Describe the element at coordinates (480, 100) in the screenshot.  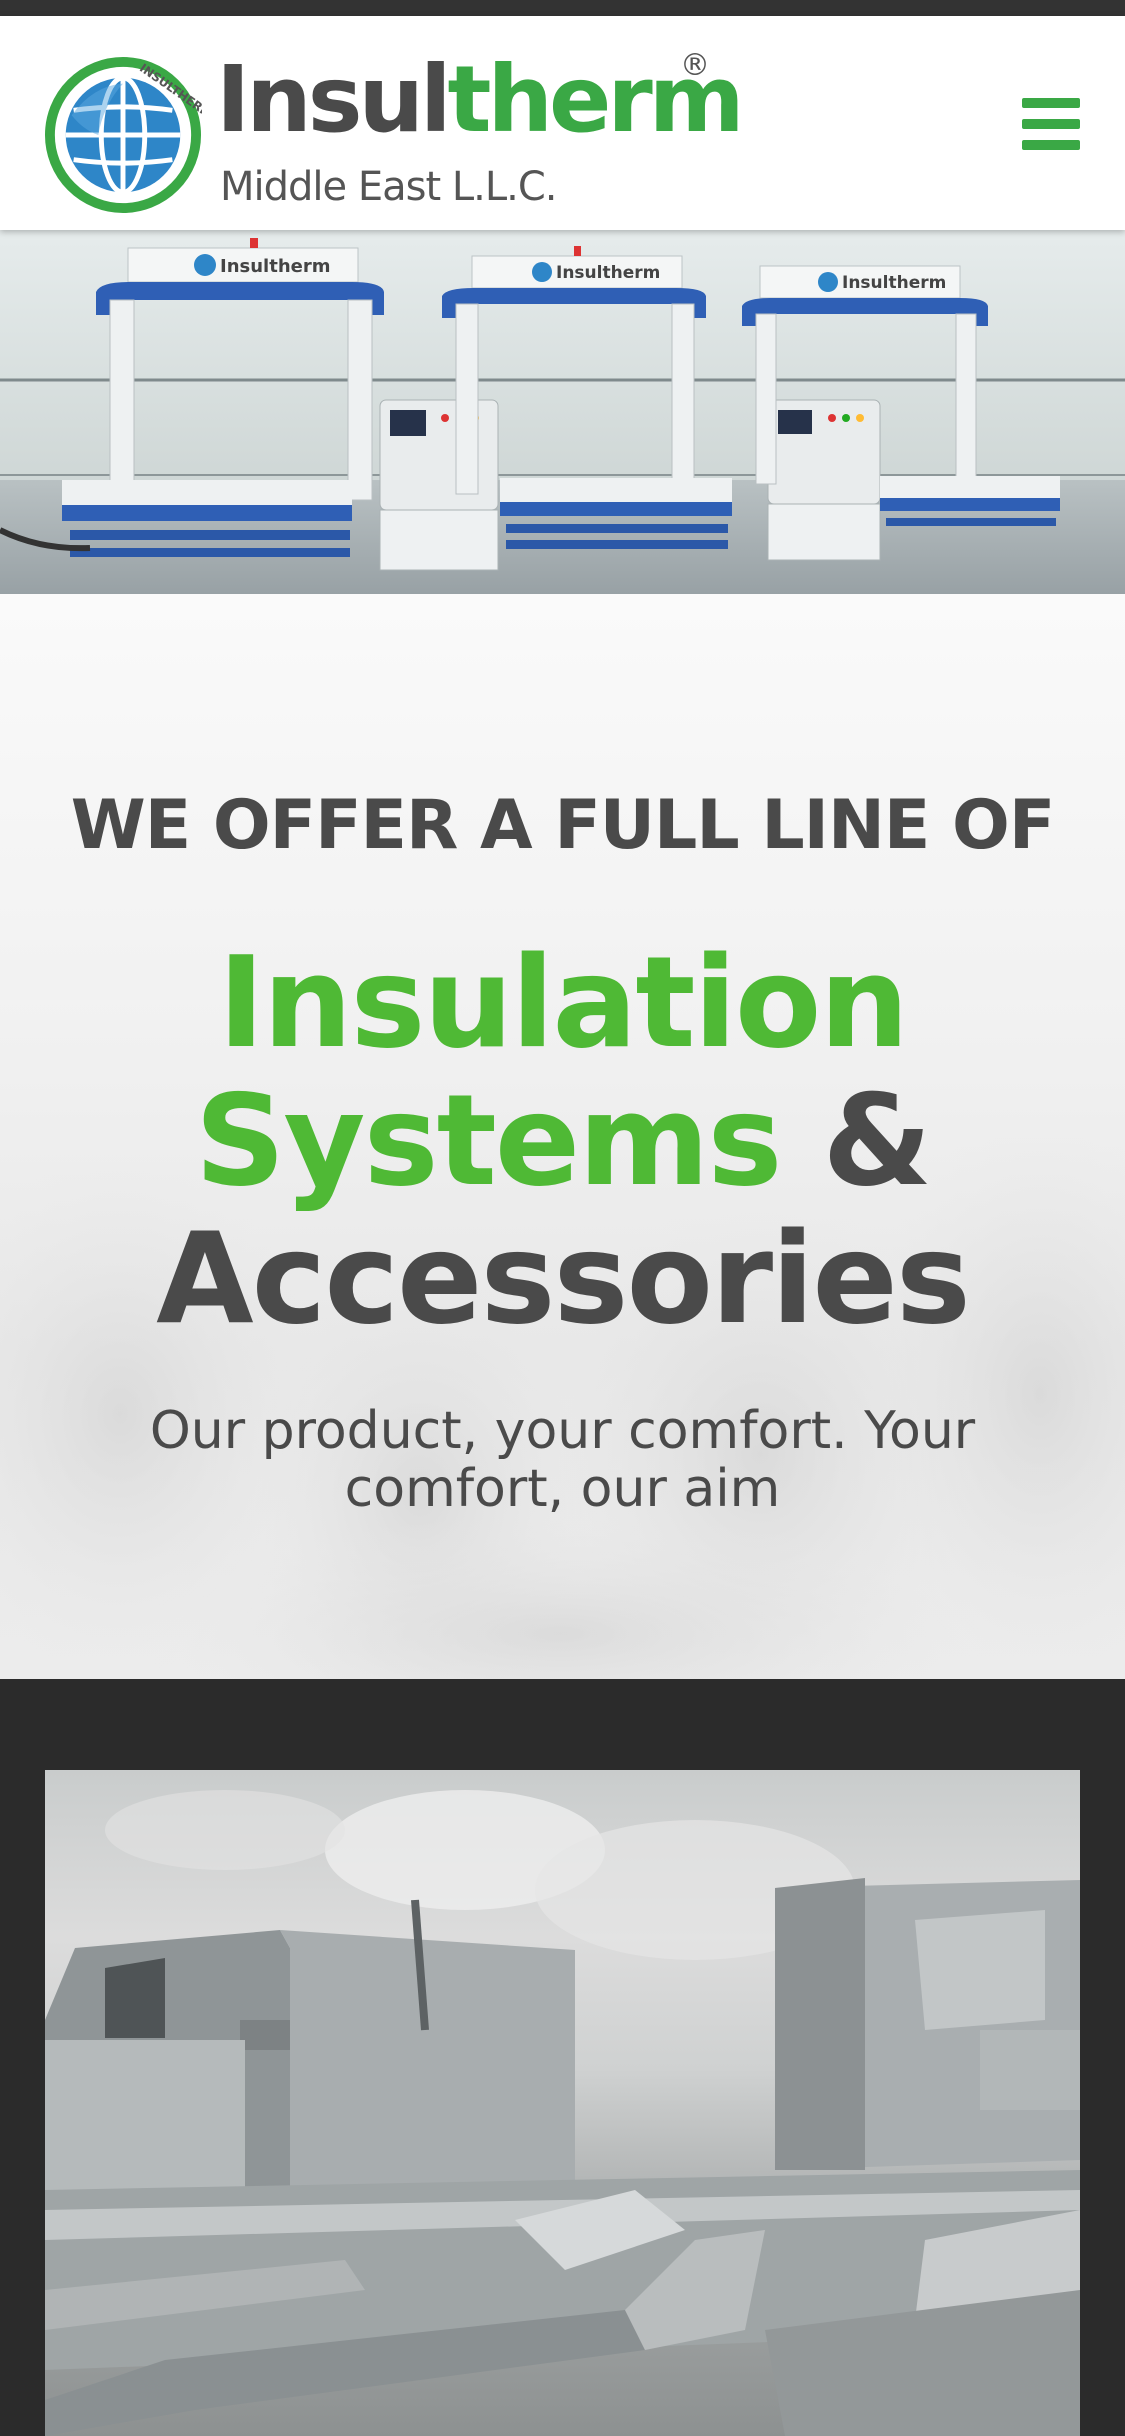
I see `brand-name: Insultherm` at that location.